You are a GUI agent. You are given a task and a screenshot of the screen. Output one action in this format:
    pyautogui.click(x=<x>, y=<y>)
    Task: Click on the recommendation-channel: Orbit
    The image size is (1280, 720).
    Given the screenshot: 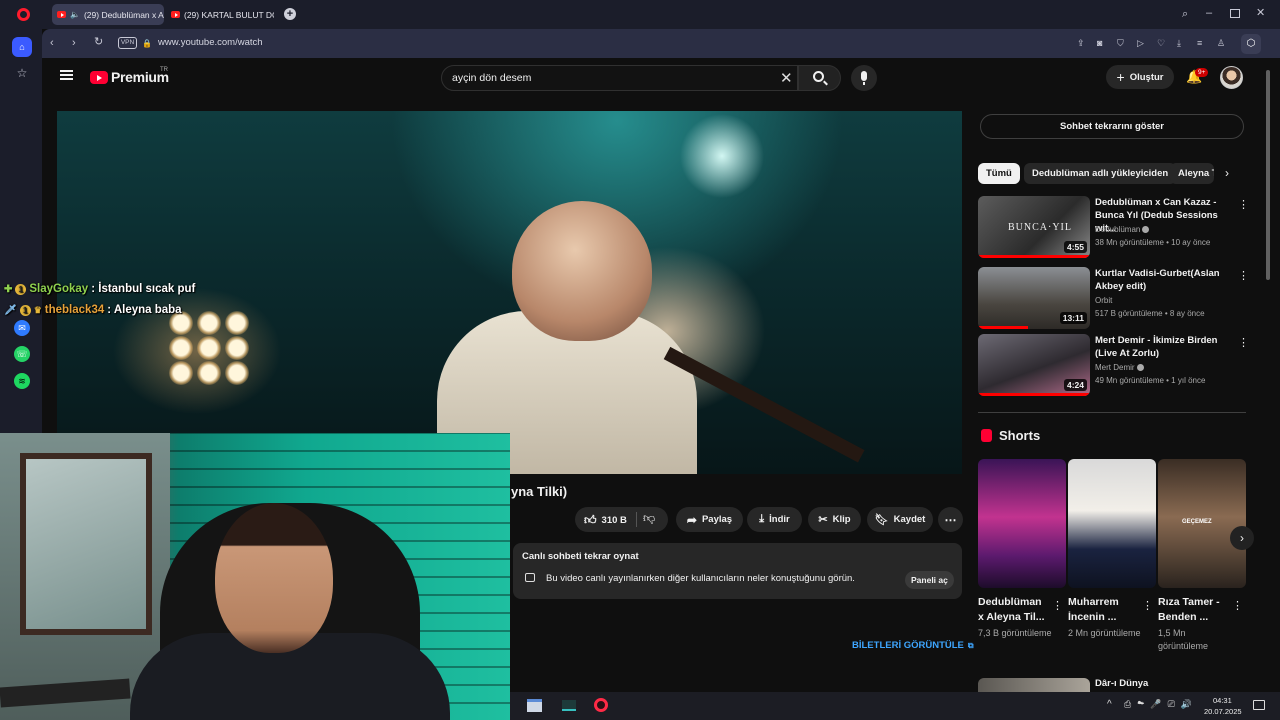 What is the action you would take?
    pyautogui.click(x=1103, y=300)
    